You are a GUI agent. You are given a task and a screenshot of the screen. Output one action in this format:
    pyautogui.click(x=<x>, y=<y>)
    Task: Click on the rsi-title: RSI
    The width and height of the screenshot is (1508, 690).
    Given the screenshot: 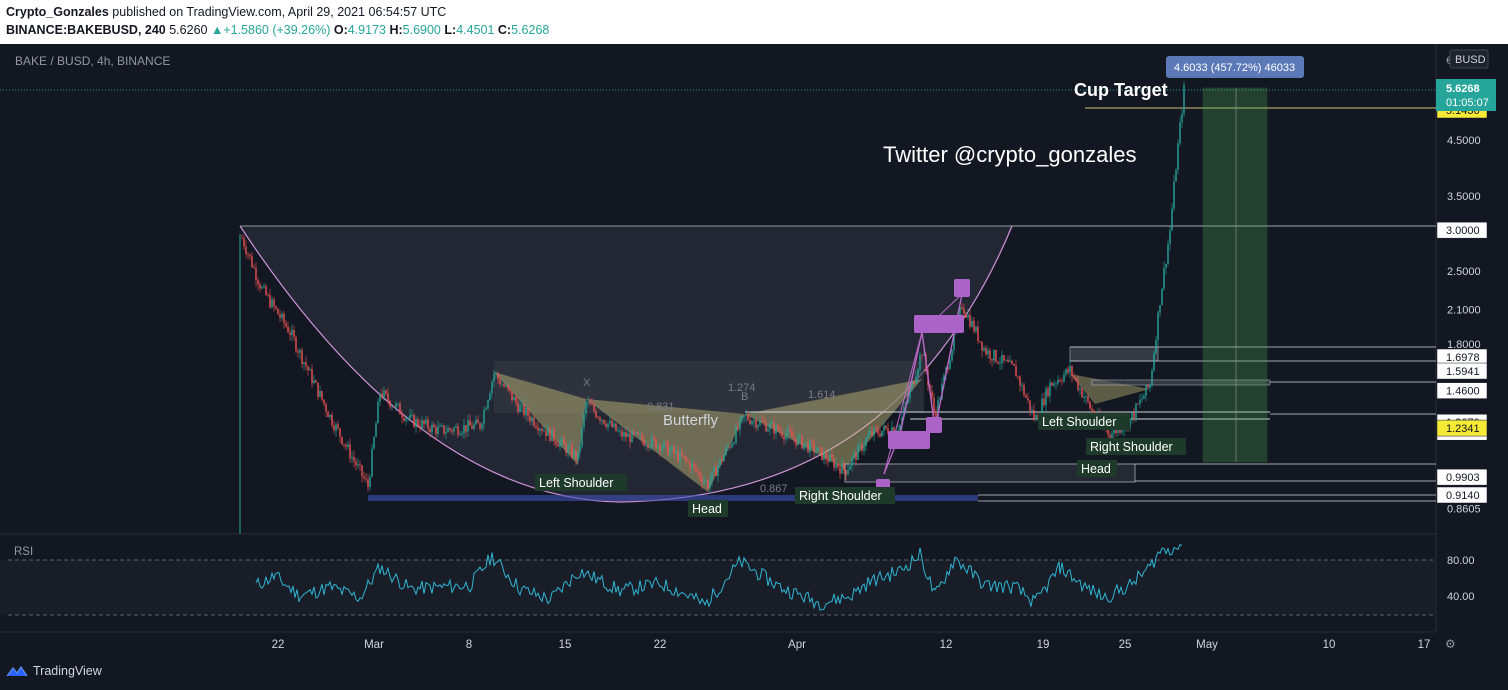 What is the action you would take?
    pyautogui.click(x=23, y=552)
    